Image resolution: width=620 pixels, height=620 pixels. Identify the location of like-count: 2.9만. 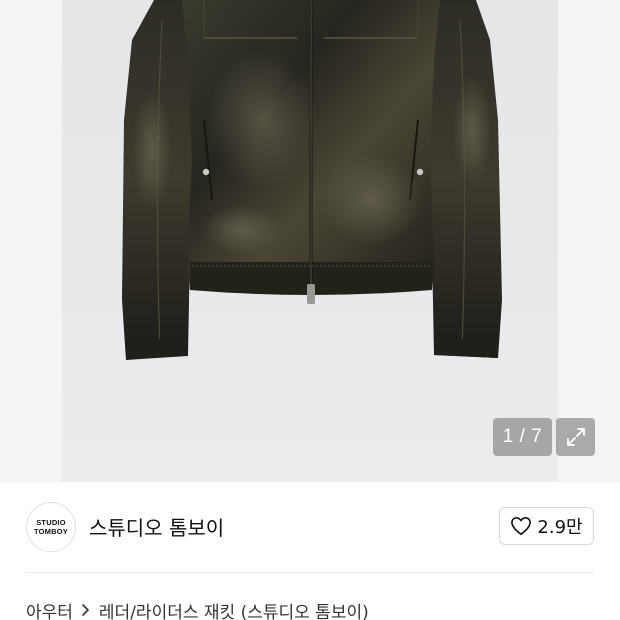
(560, 527).